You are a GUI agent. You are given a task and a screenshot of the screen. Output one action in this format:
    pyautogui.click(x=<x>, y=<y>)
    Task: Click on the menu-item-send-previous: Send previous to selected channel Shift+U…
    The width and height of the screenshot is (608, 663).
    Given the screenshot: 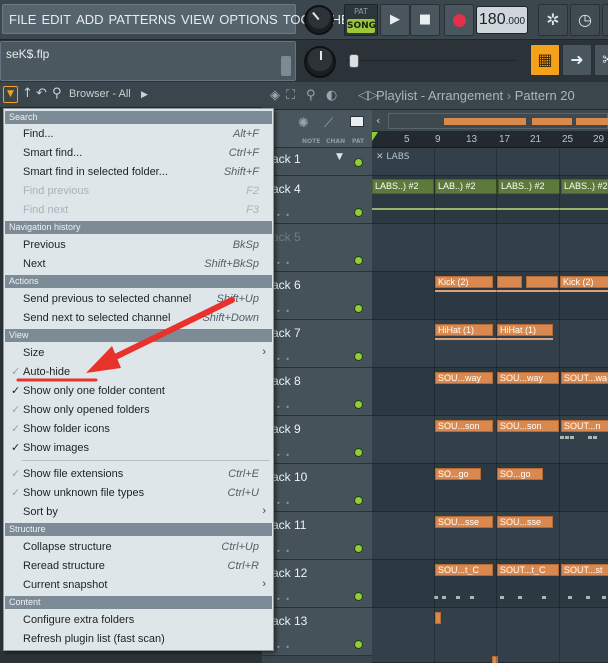 What is the action you would take?
    pyautogui.click(x=138, y=299)
    